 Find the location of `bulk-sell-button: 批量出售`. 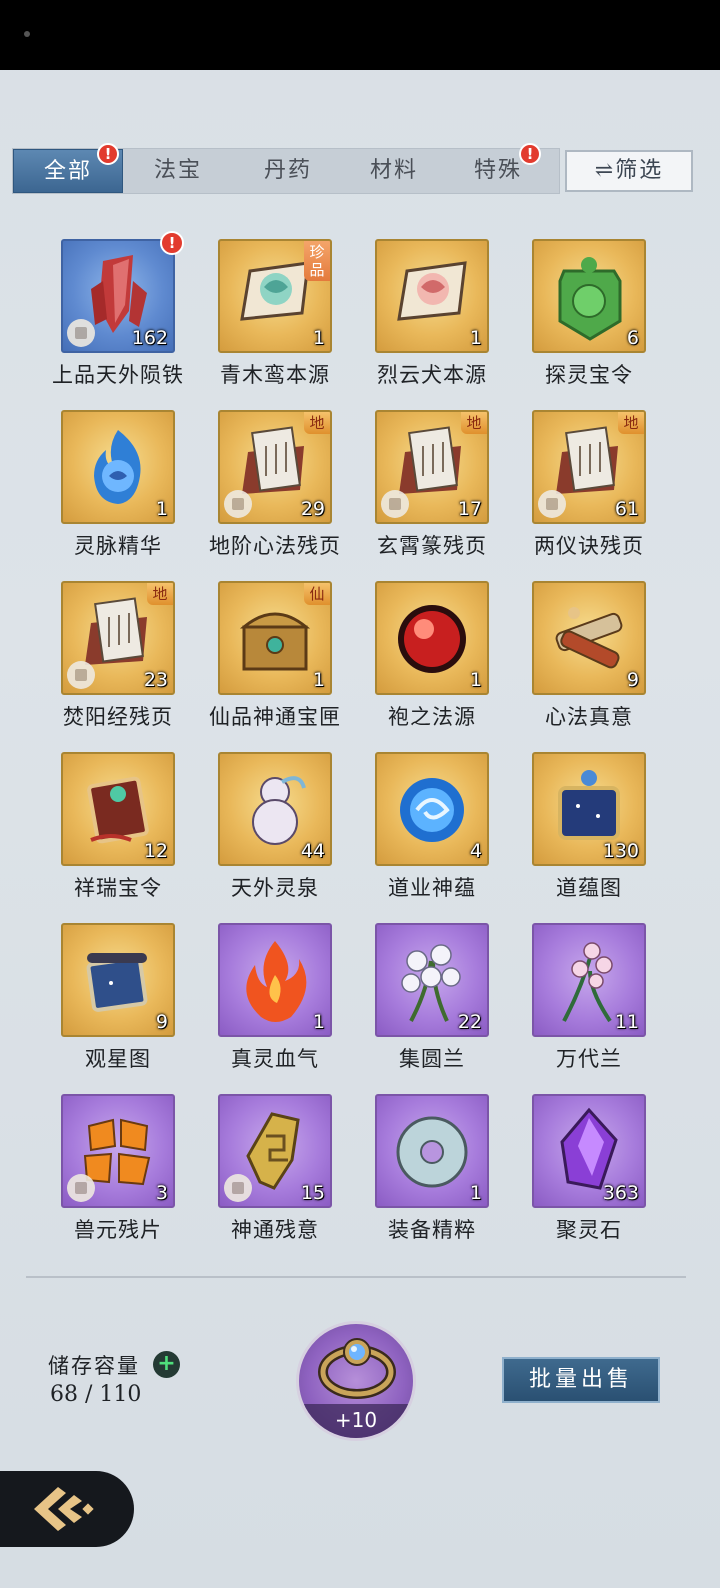

bulk-sell-button: 批量出售 is located at coordinates (581, 1380).